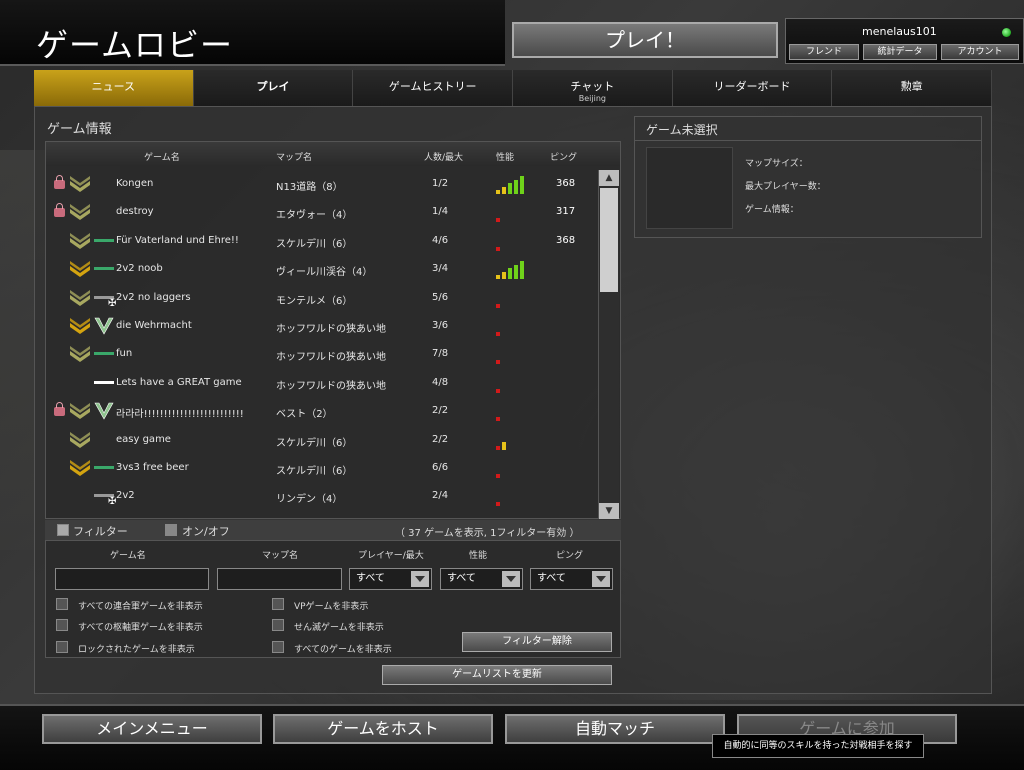  I want to click on scroll-thumb, so click(609, 240).